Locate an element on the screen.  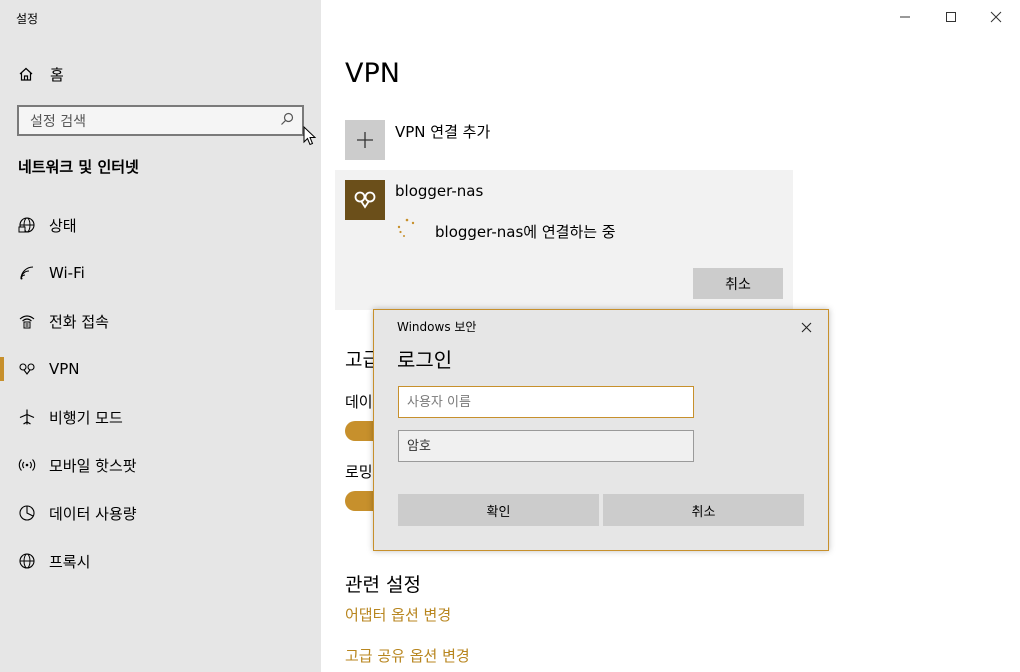
username-input is located at coordinates (546, 402).